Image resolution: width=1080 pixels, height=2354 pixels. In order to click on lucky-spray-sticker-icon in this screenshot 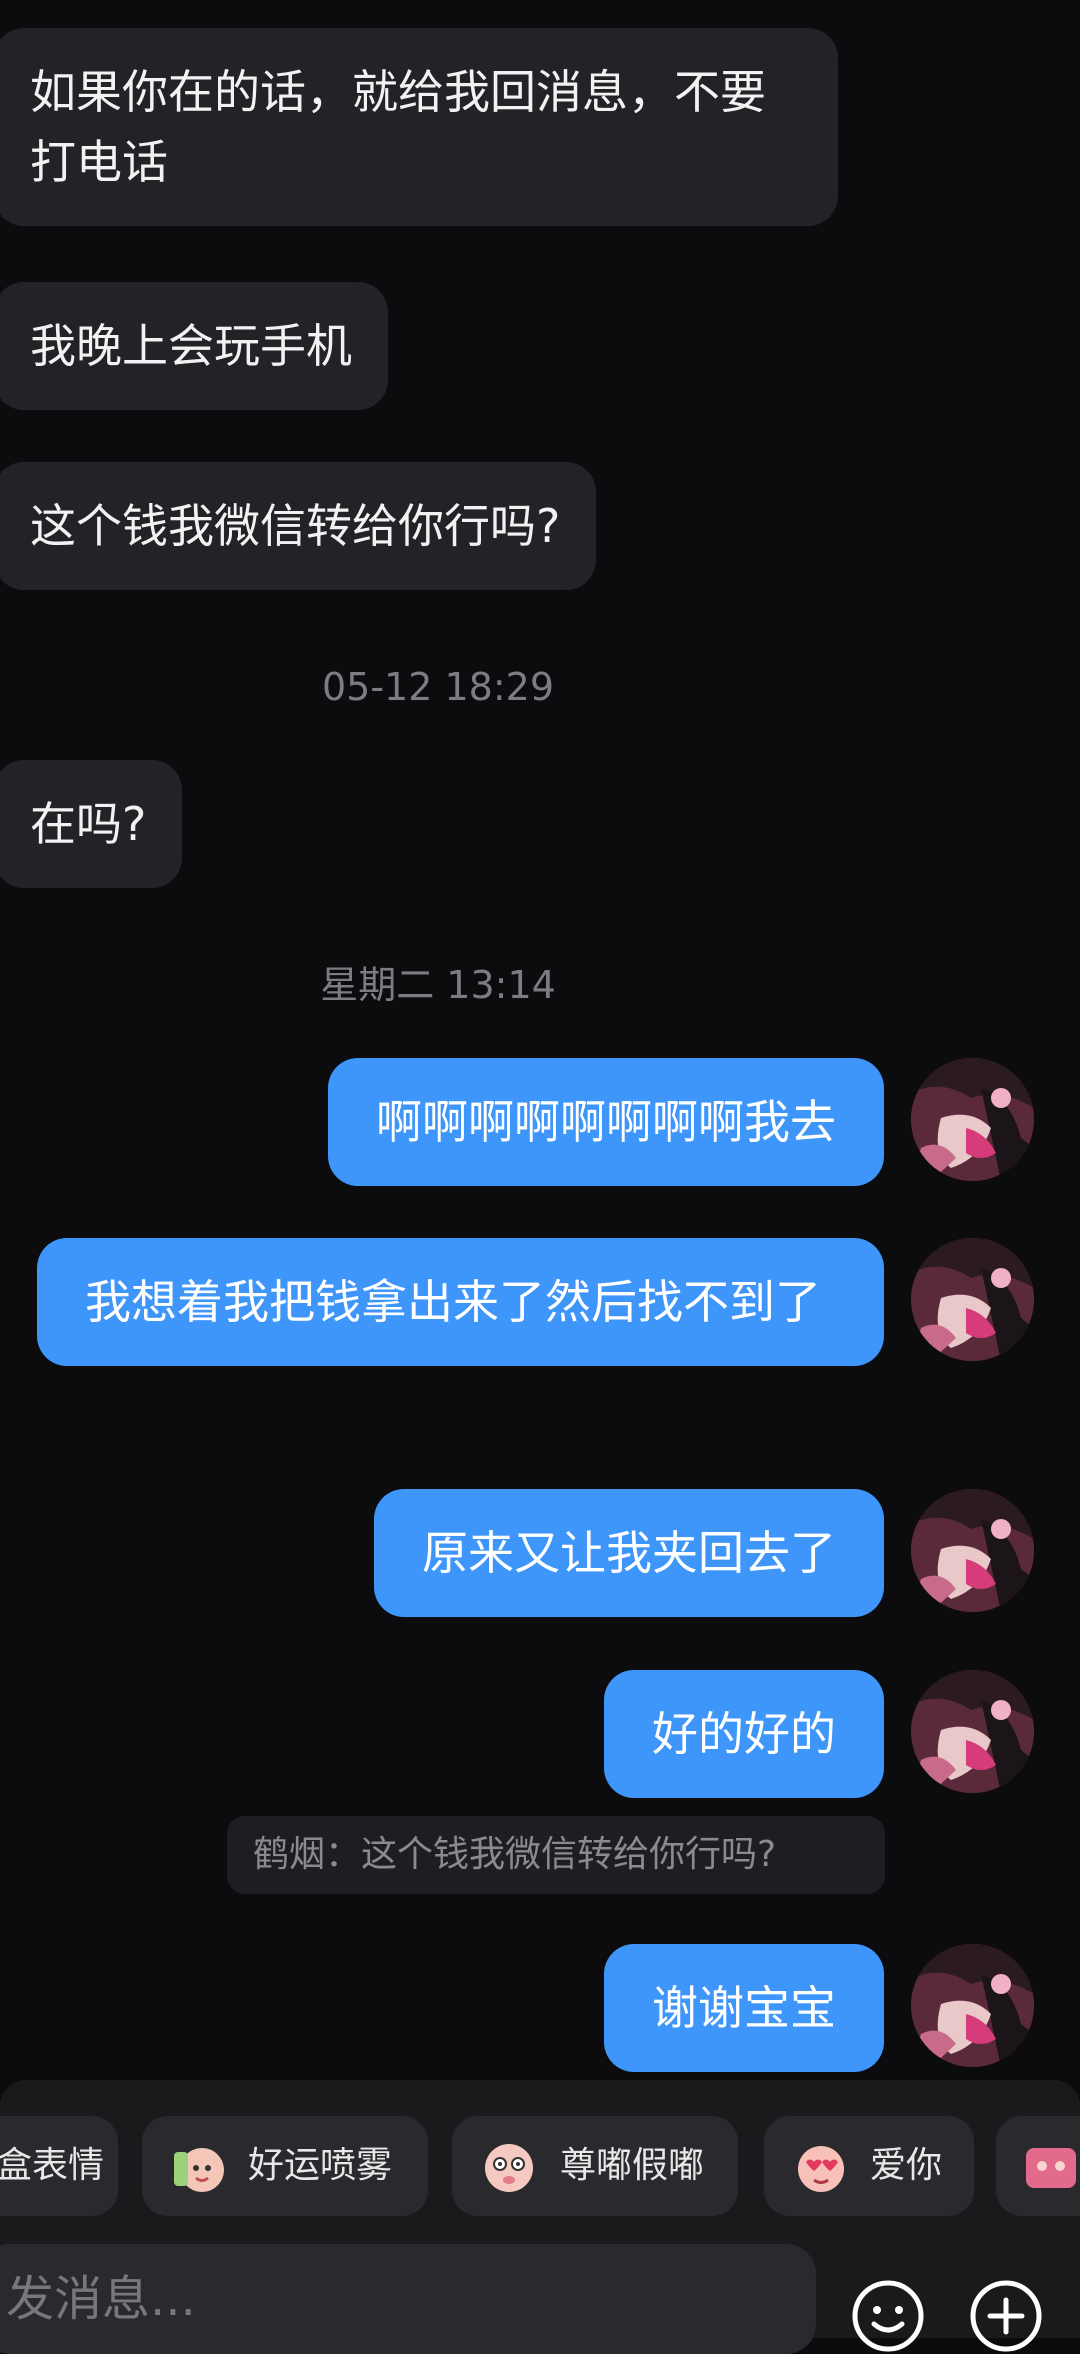, I will do `click(199, 2170)`.